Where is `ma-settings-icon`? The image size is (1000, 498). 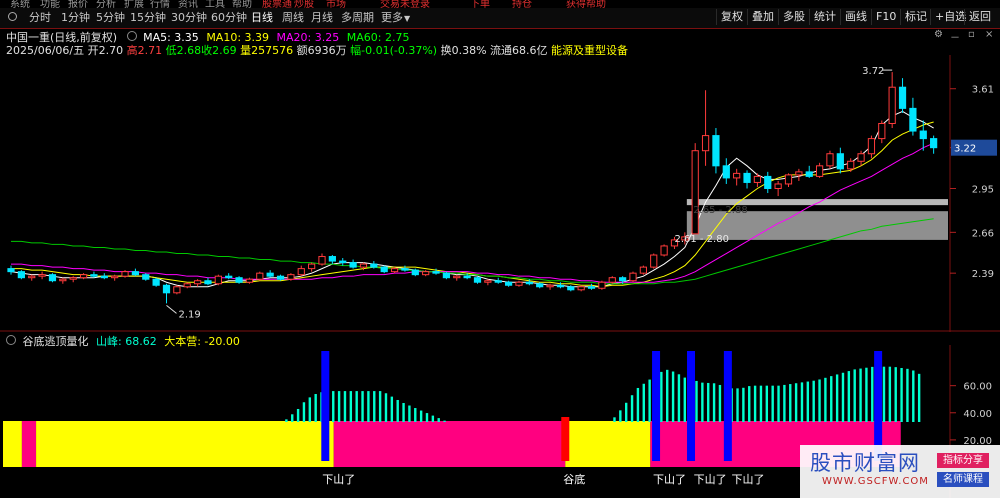
ma-settings-icon is located at coordinates (131, 36).